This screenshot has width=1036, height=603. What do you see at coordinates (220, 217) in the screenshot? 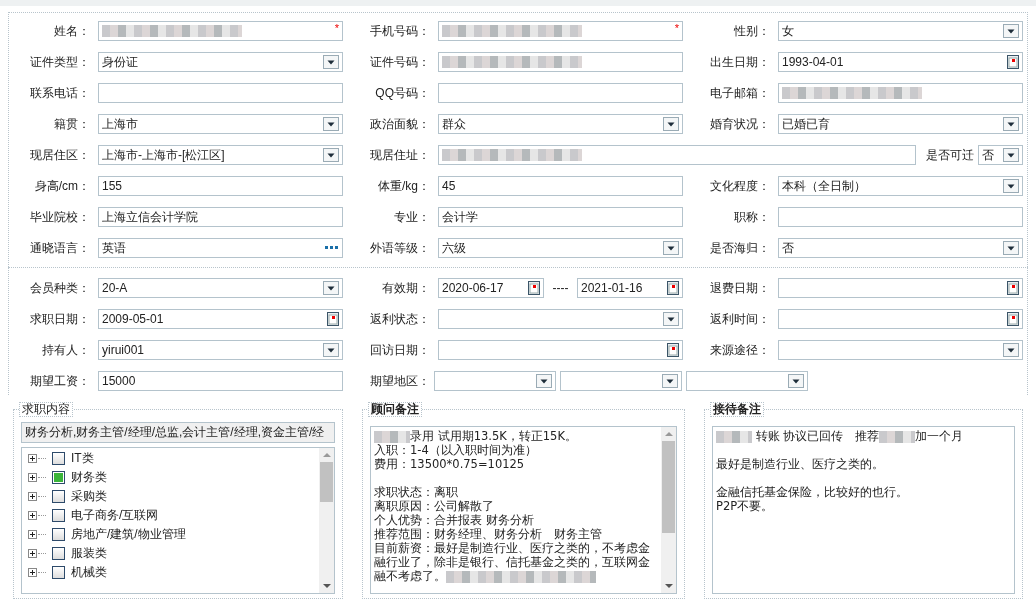
I see `text-field: 上海立信会计学院` at bounding box center [220, 217].